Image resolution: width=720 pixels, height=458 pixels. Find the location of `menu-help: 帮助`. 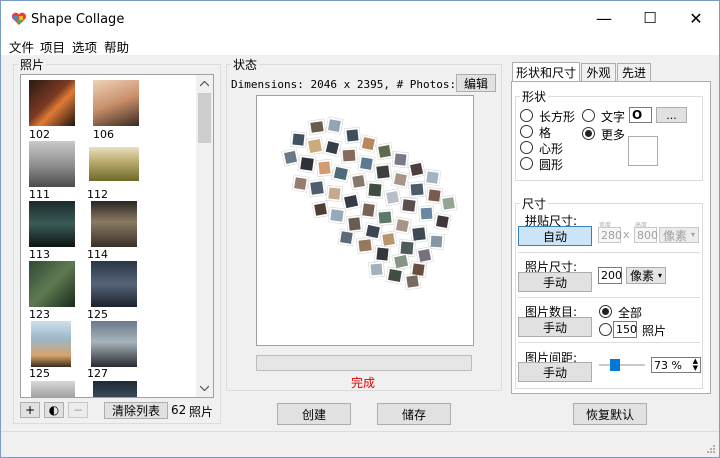

menu-help: 帮助 is located at coordinates (116, 46).